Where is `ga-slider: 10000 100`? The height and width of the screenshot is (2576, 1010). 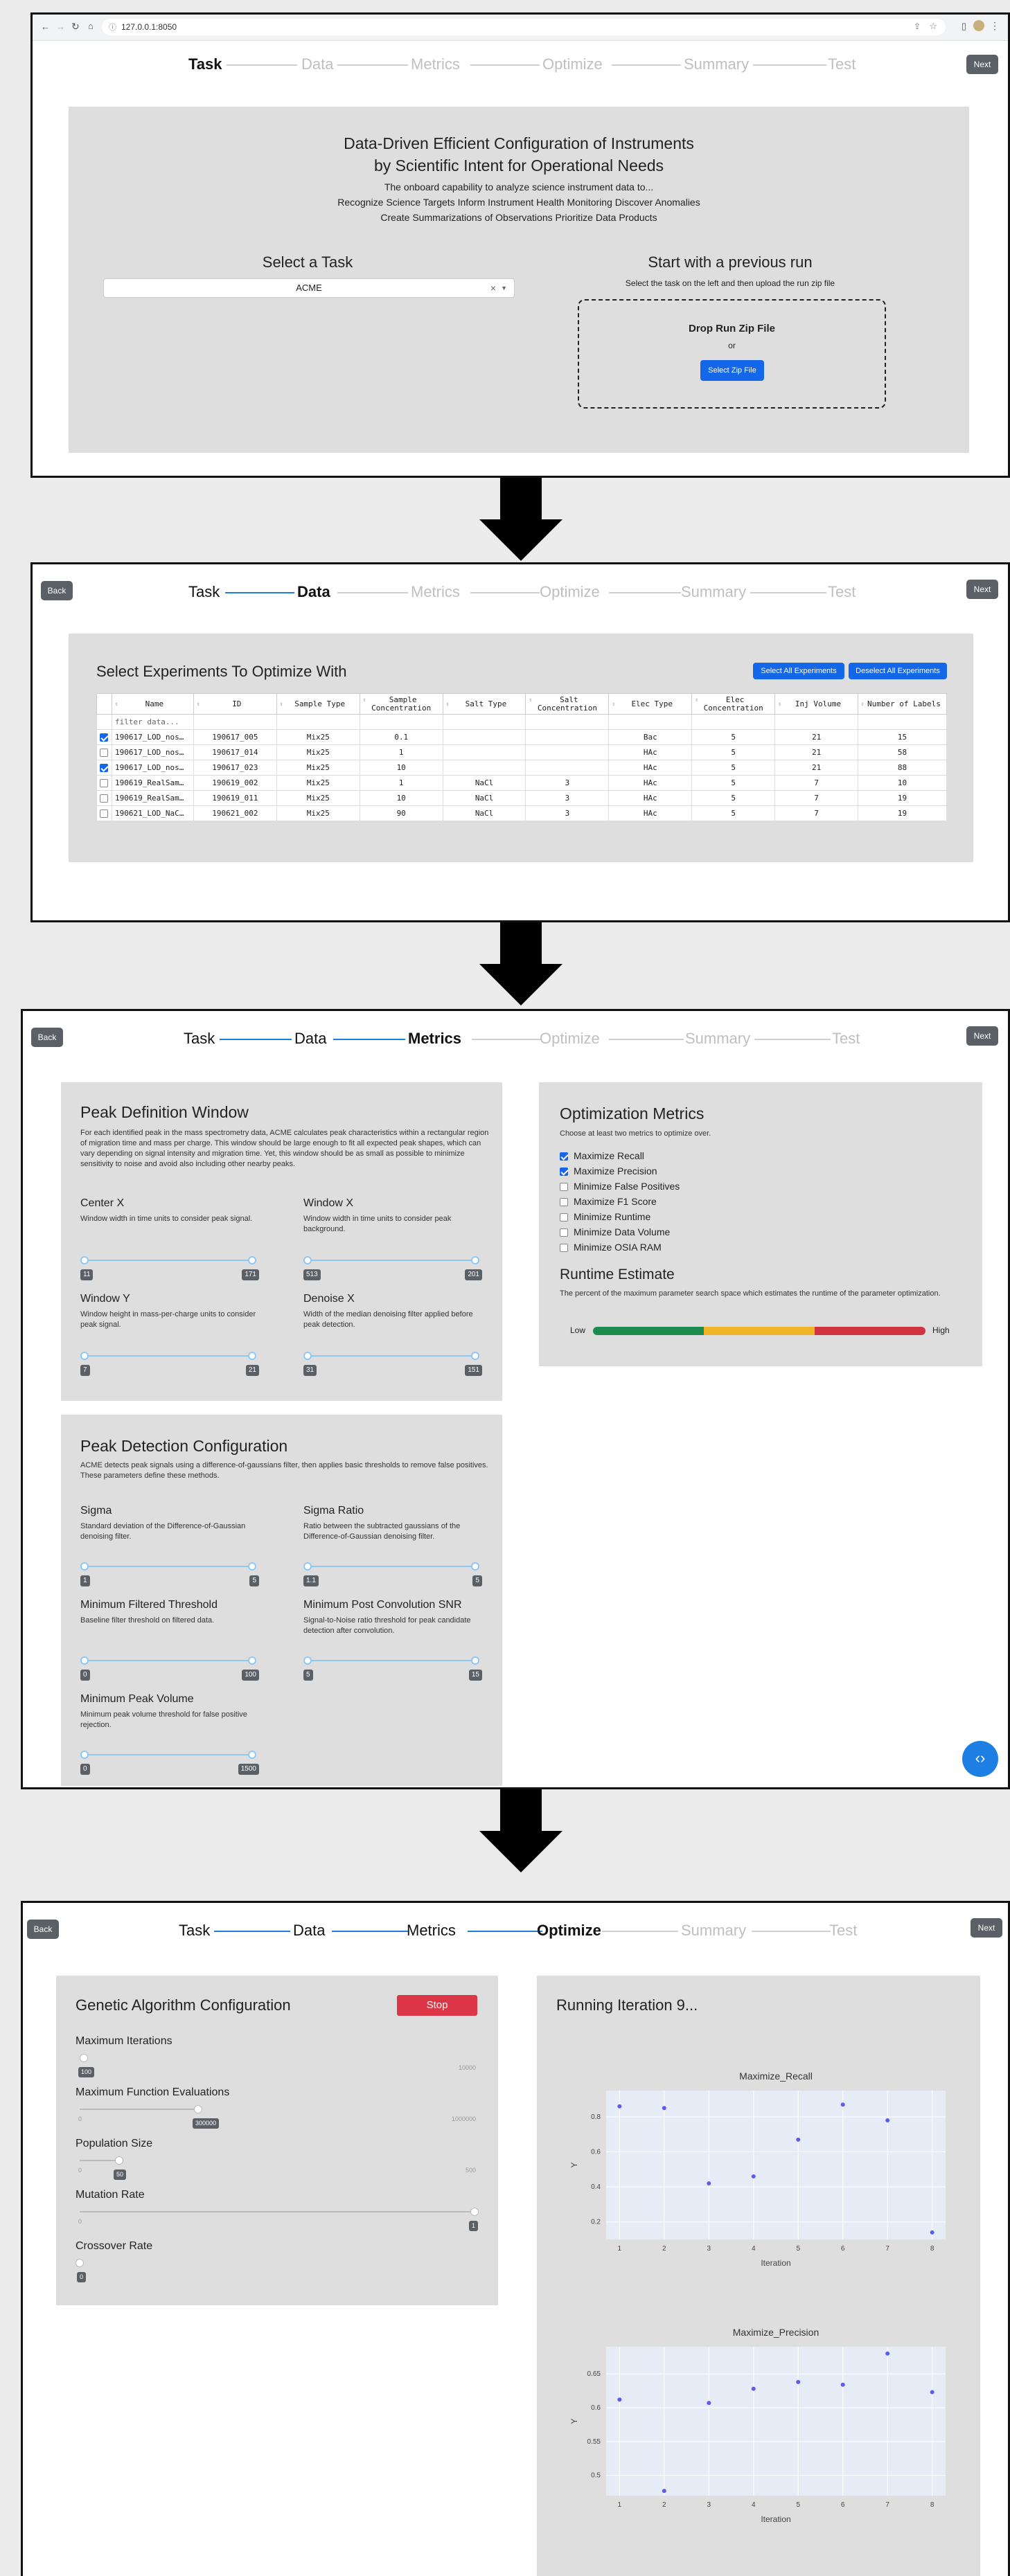 ga-slider: 10000 100 is located at coordinates (277, 2066).